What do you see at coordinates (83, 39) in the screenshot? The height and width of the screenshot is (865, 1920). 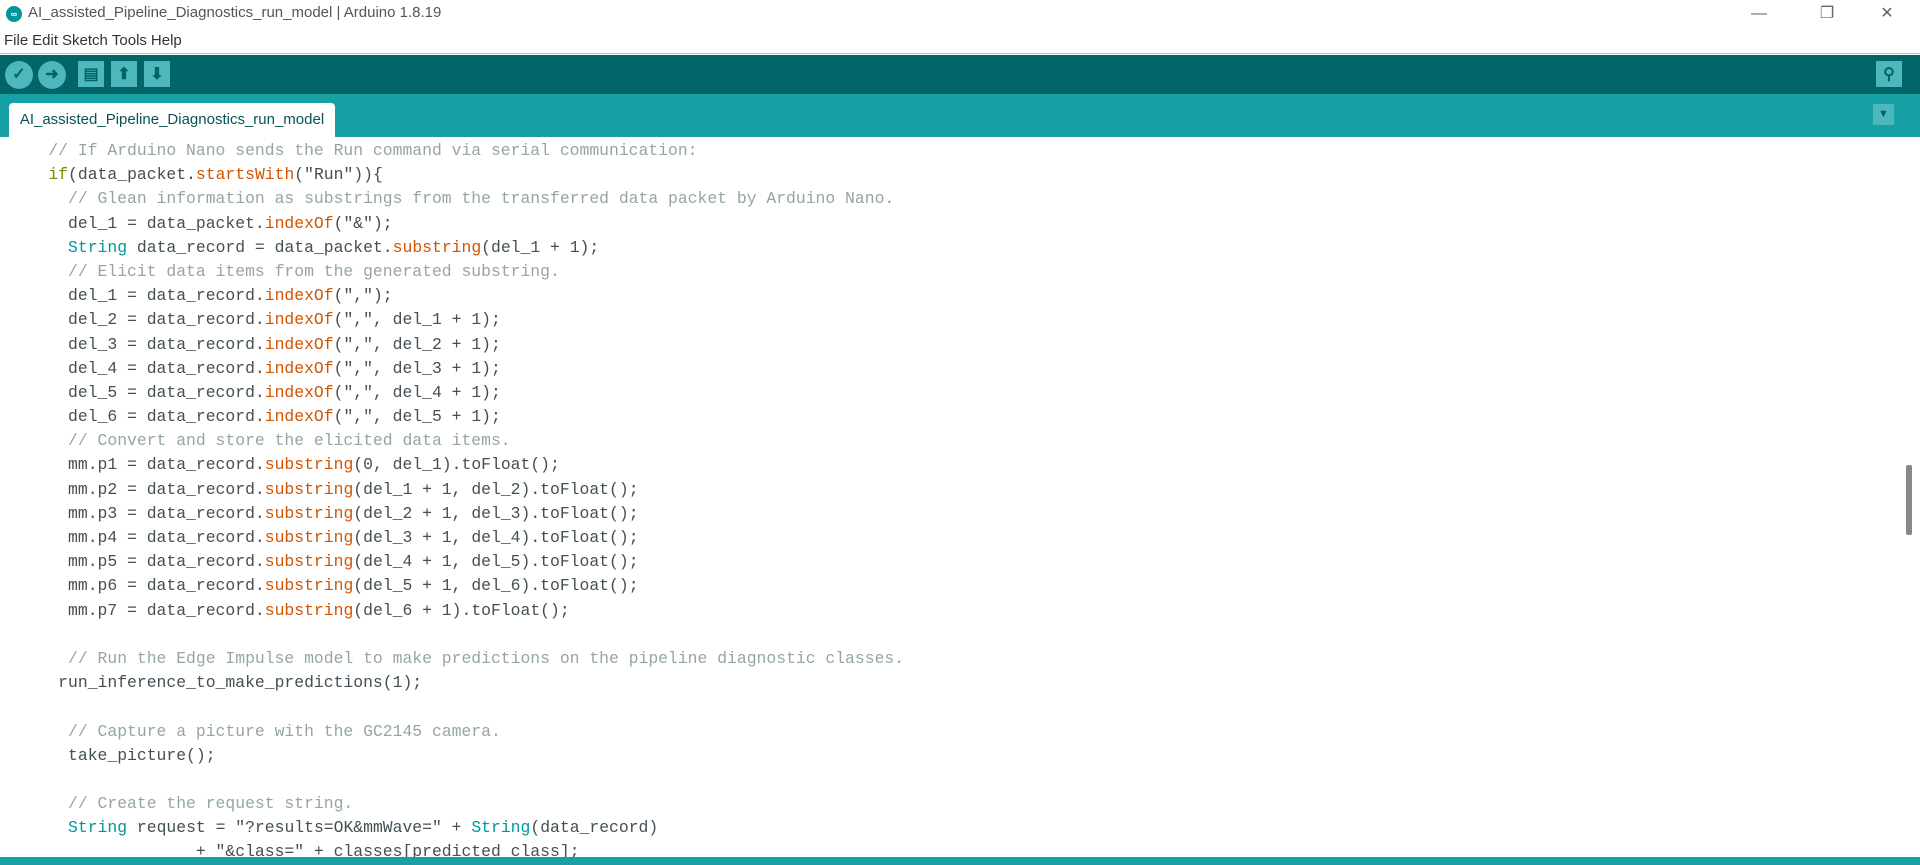 I see `menu-sketch: Sketch` at bounding box center [83, 39].